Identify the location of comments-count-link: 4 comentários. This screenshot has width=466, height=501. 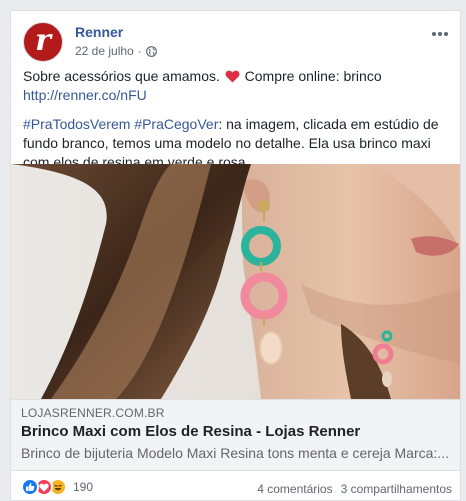
(294, 489).